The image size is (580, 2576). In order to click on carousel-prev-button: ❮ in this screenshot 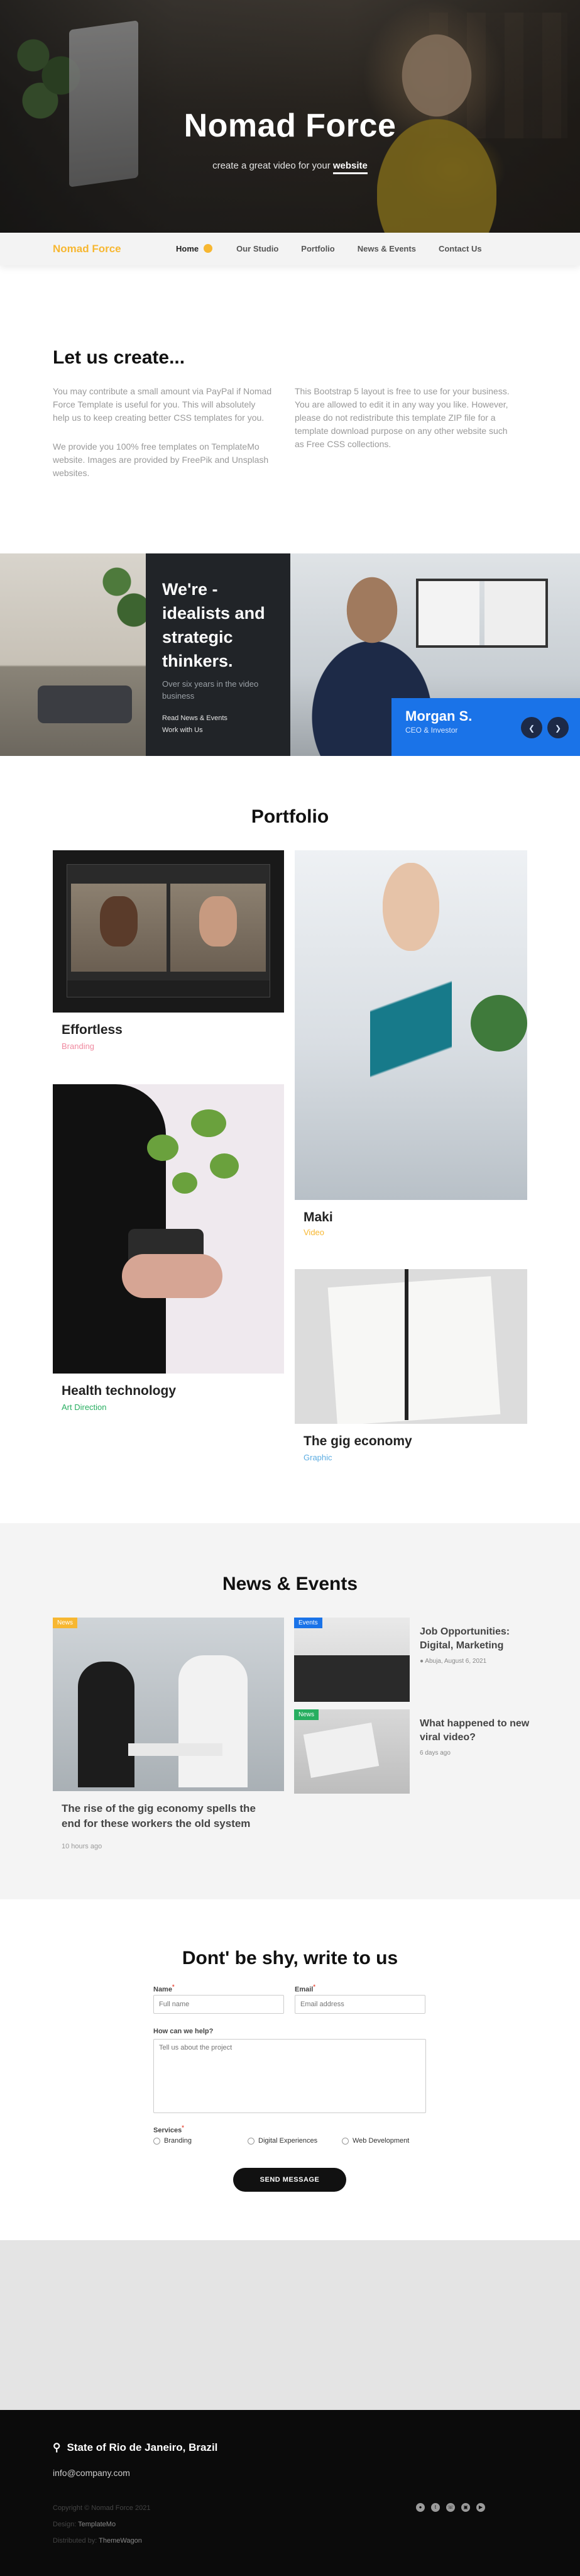, I will do `click(531, 727)`.